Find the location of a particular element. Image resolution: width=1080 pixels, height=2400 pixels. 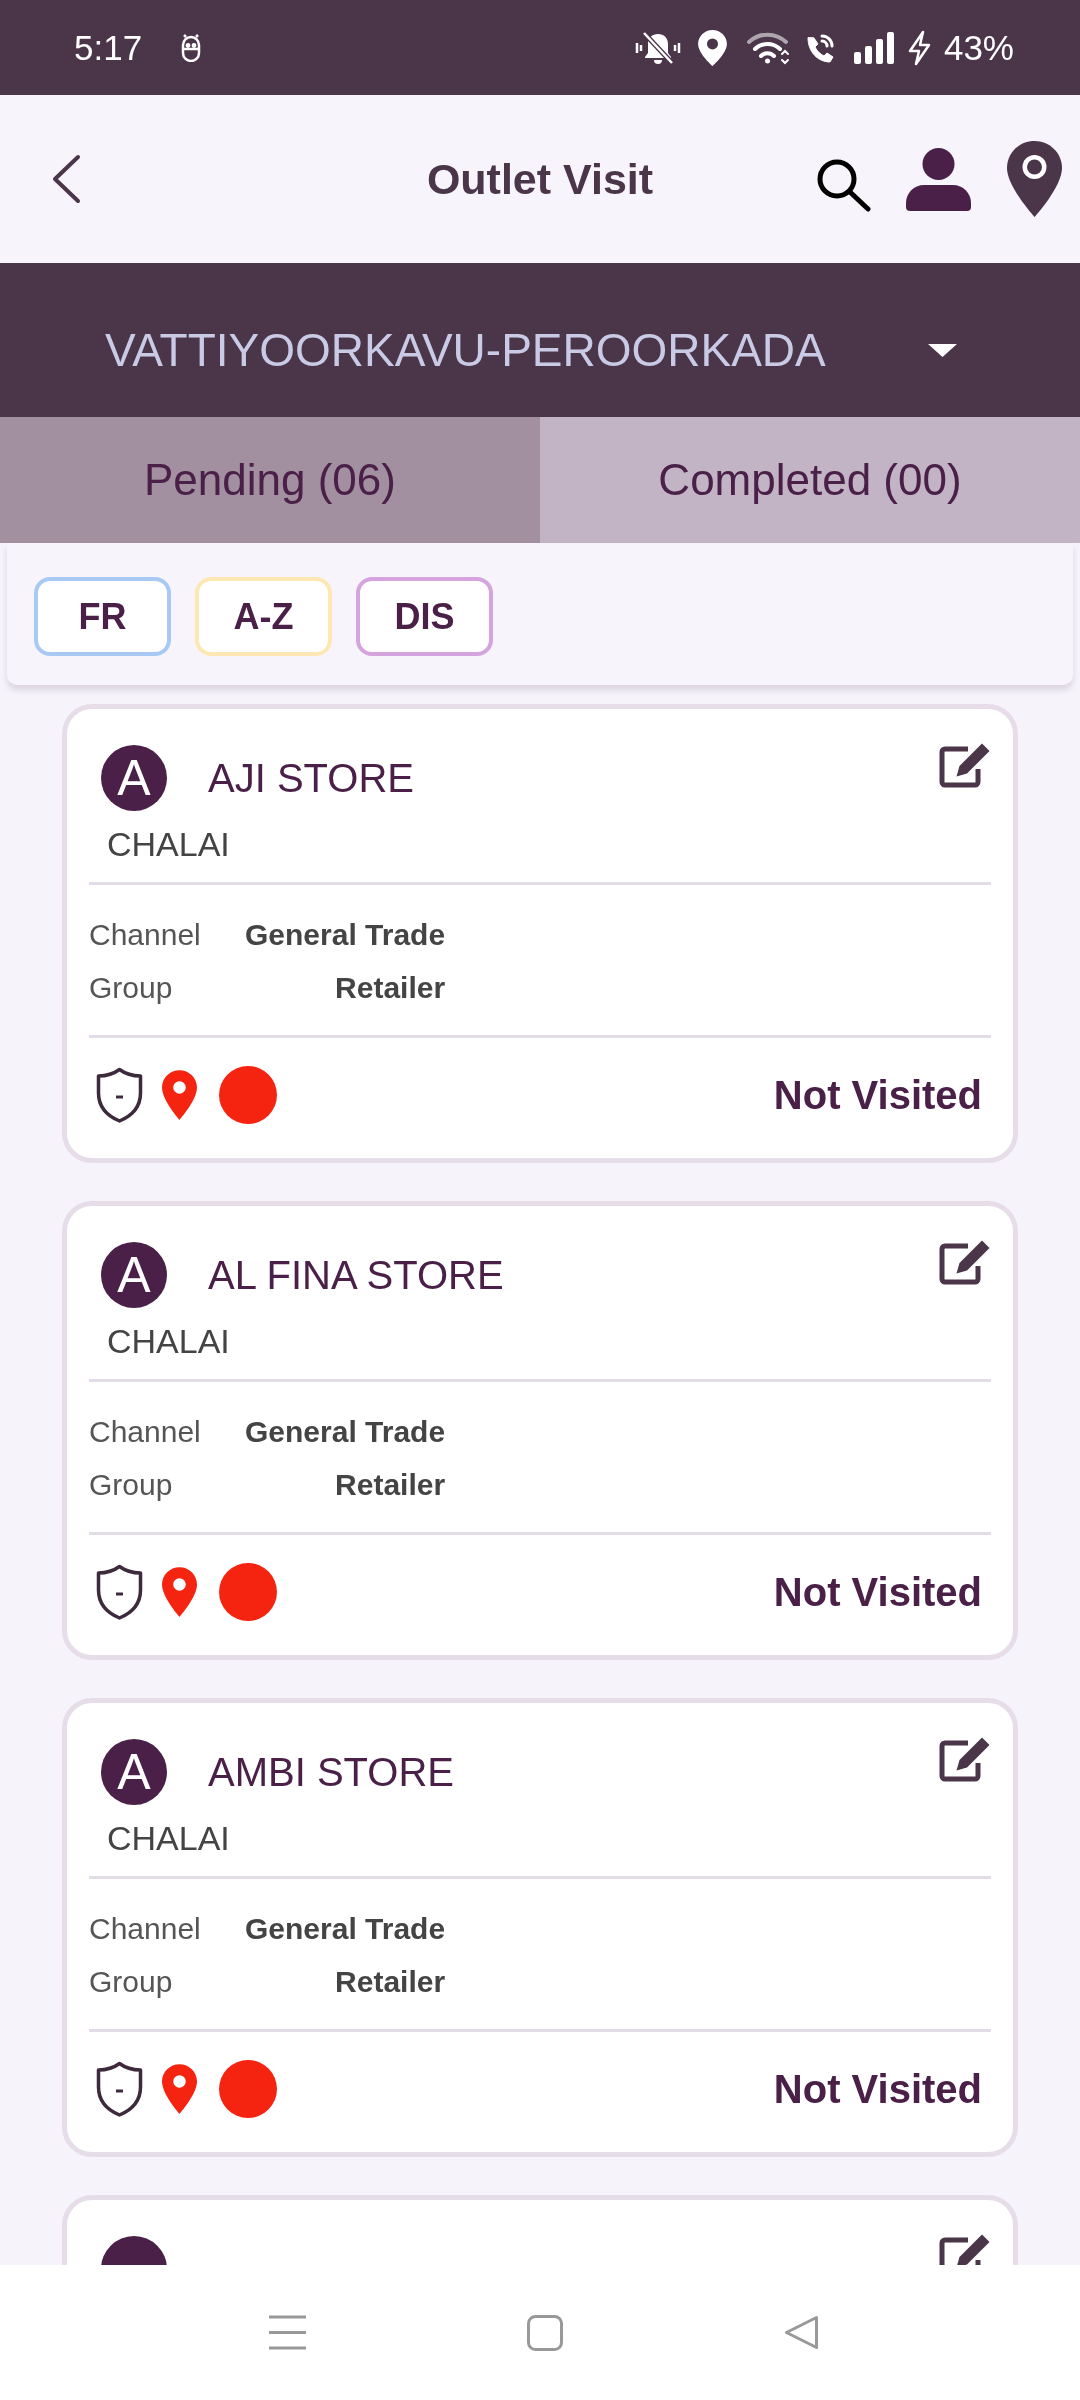

map-pin-icon is located at coordinates (1034, 179).